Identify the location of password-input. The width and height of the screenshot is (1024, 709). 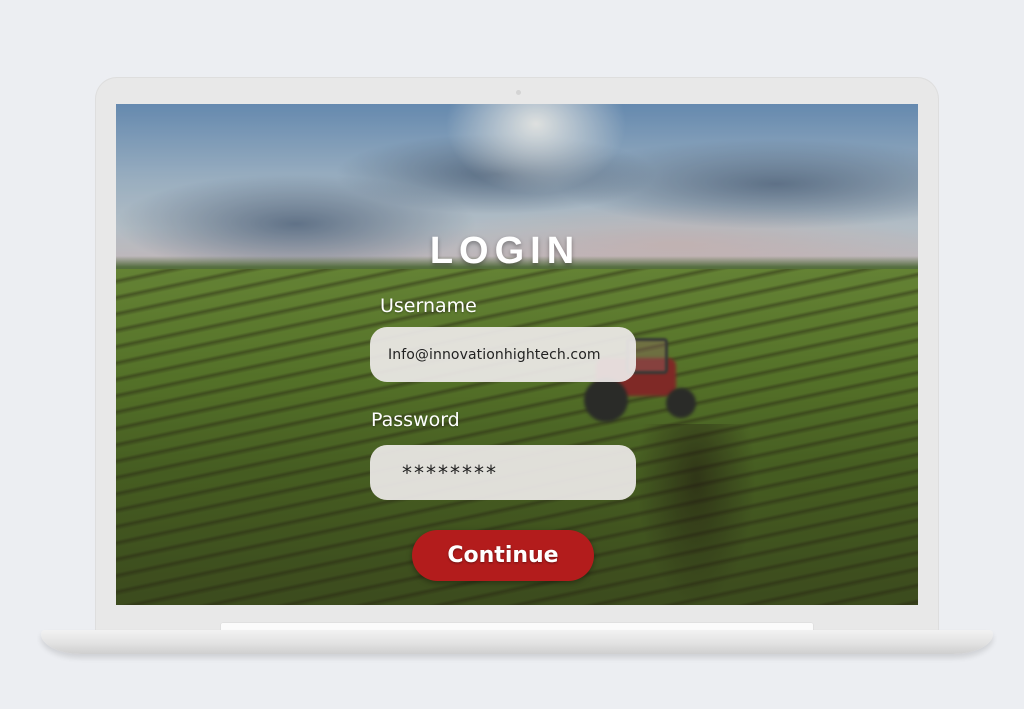
(503, 472).